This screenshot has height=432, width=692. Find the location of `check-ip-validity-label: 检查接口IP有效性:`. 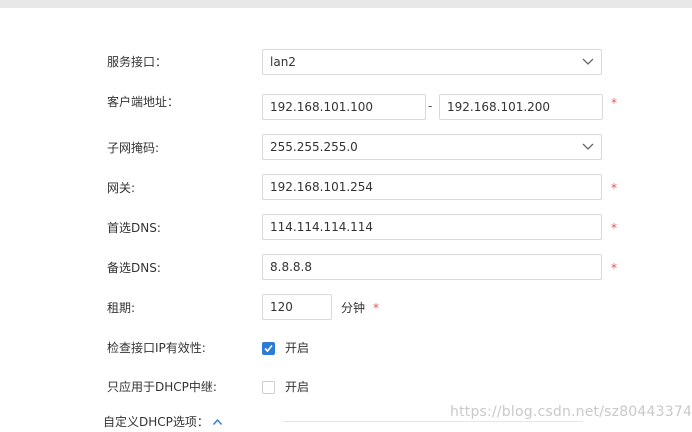

check-ip-validity-label: 检查接口IP有效性: is located at coordinates (156, 348).